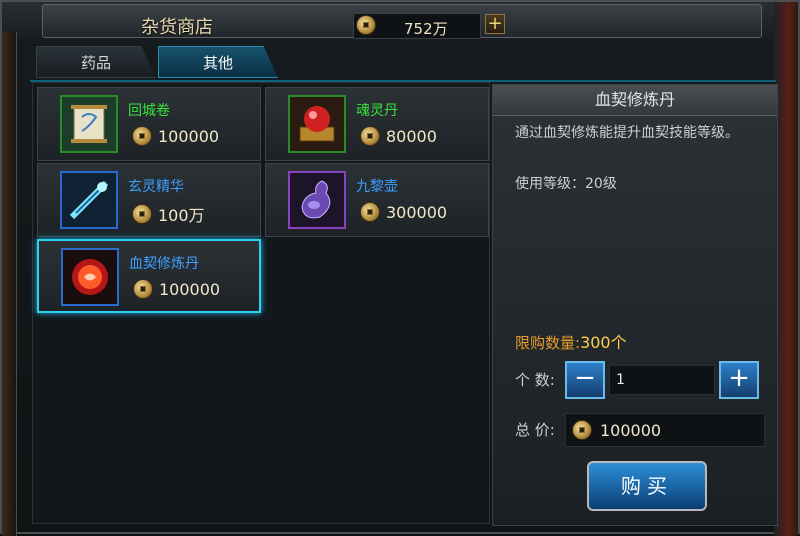  I want to click on minus-button: −, so click(585, 380).